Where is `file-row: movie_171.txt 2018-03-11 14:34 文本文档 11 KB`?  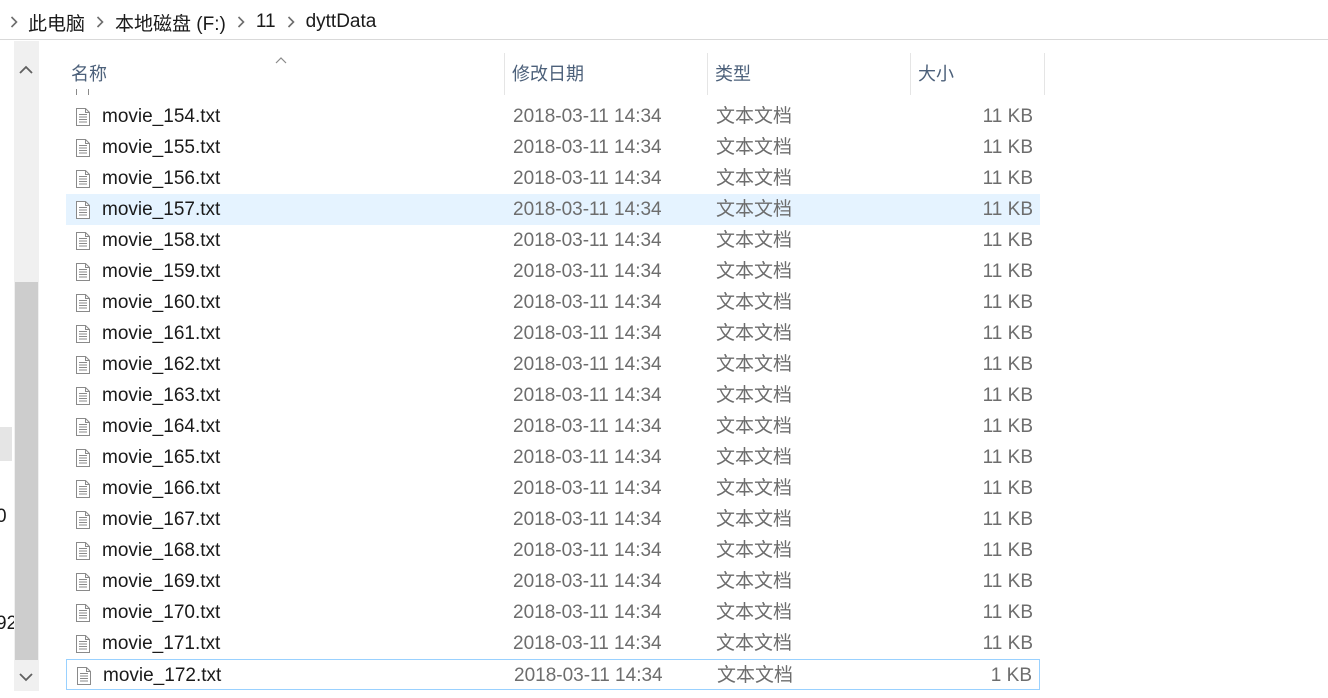 file-row: movie_171.txt 2018-03-11 14:34 文本文档 11 KB is located at coordinates (553, 643).